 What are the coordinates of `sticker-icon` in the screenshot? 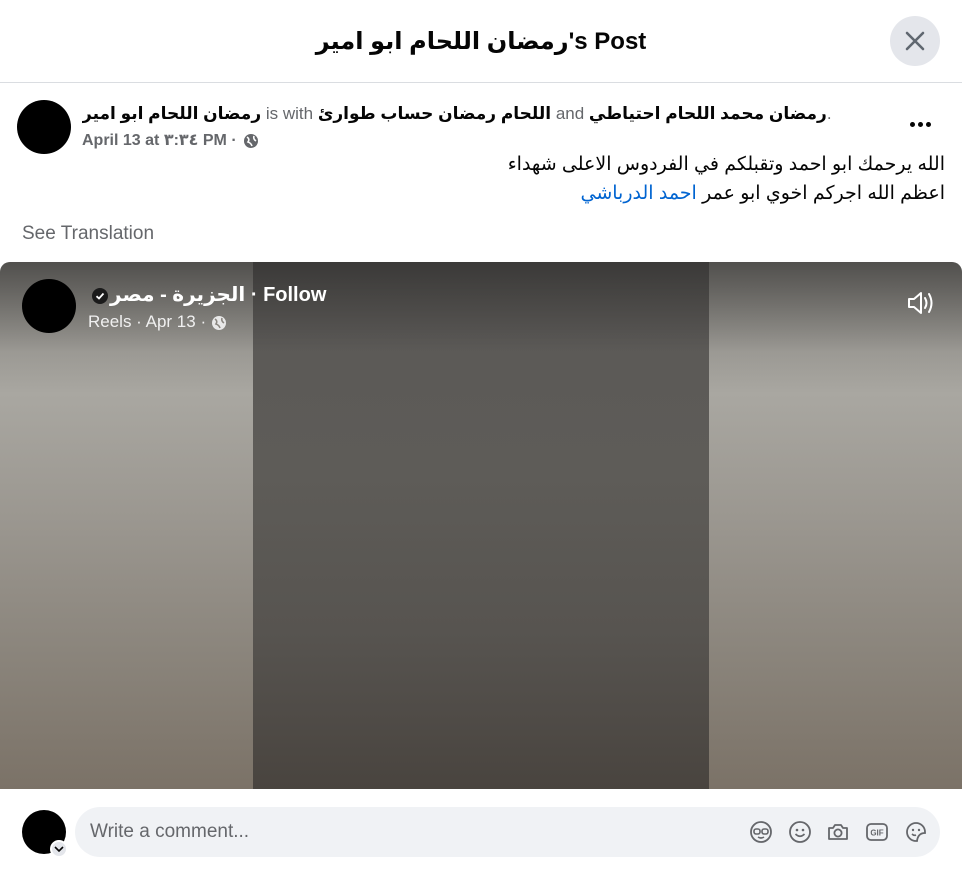 It's located at (916, 832).